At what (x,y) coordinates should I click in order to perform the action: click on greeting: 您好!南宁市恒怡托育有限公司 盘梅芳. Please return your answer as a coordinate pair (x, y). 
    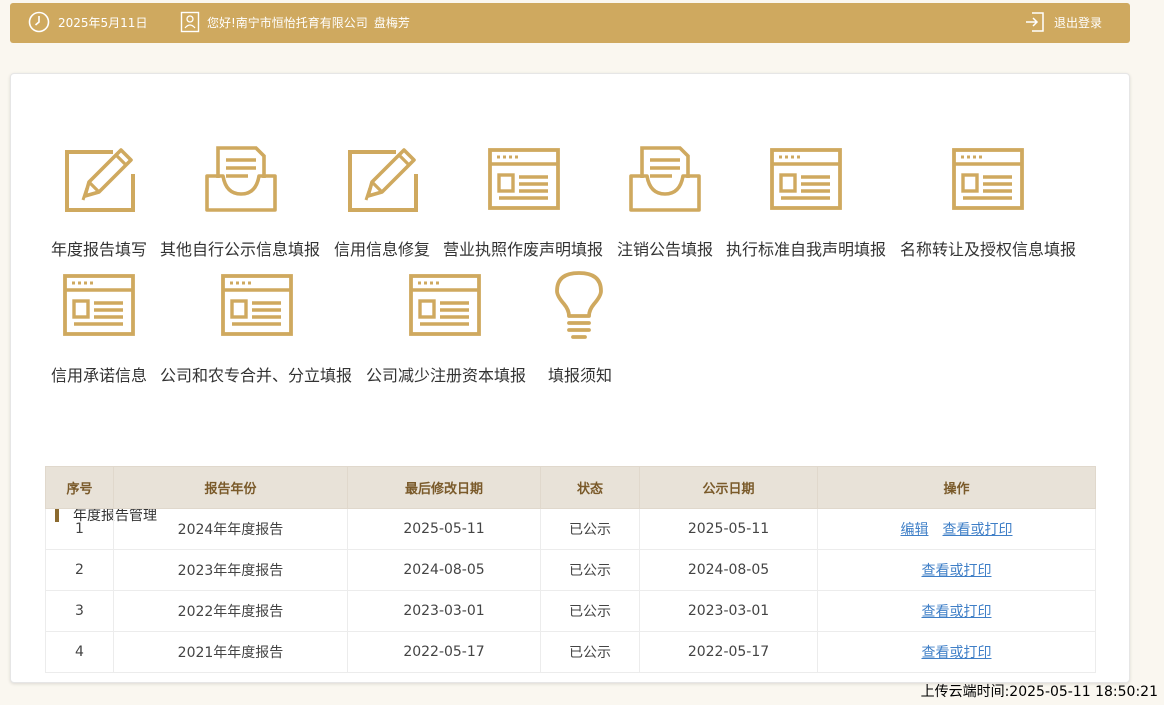
    Looking at the image, I should click on (295, 22).